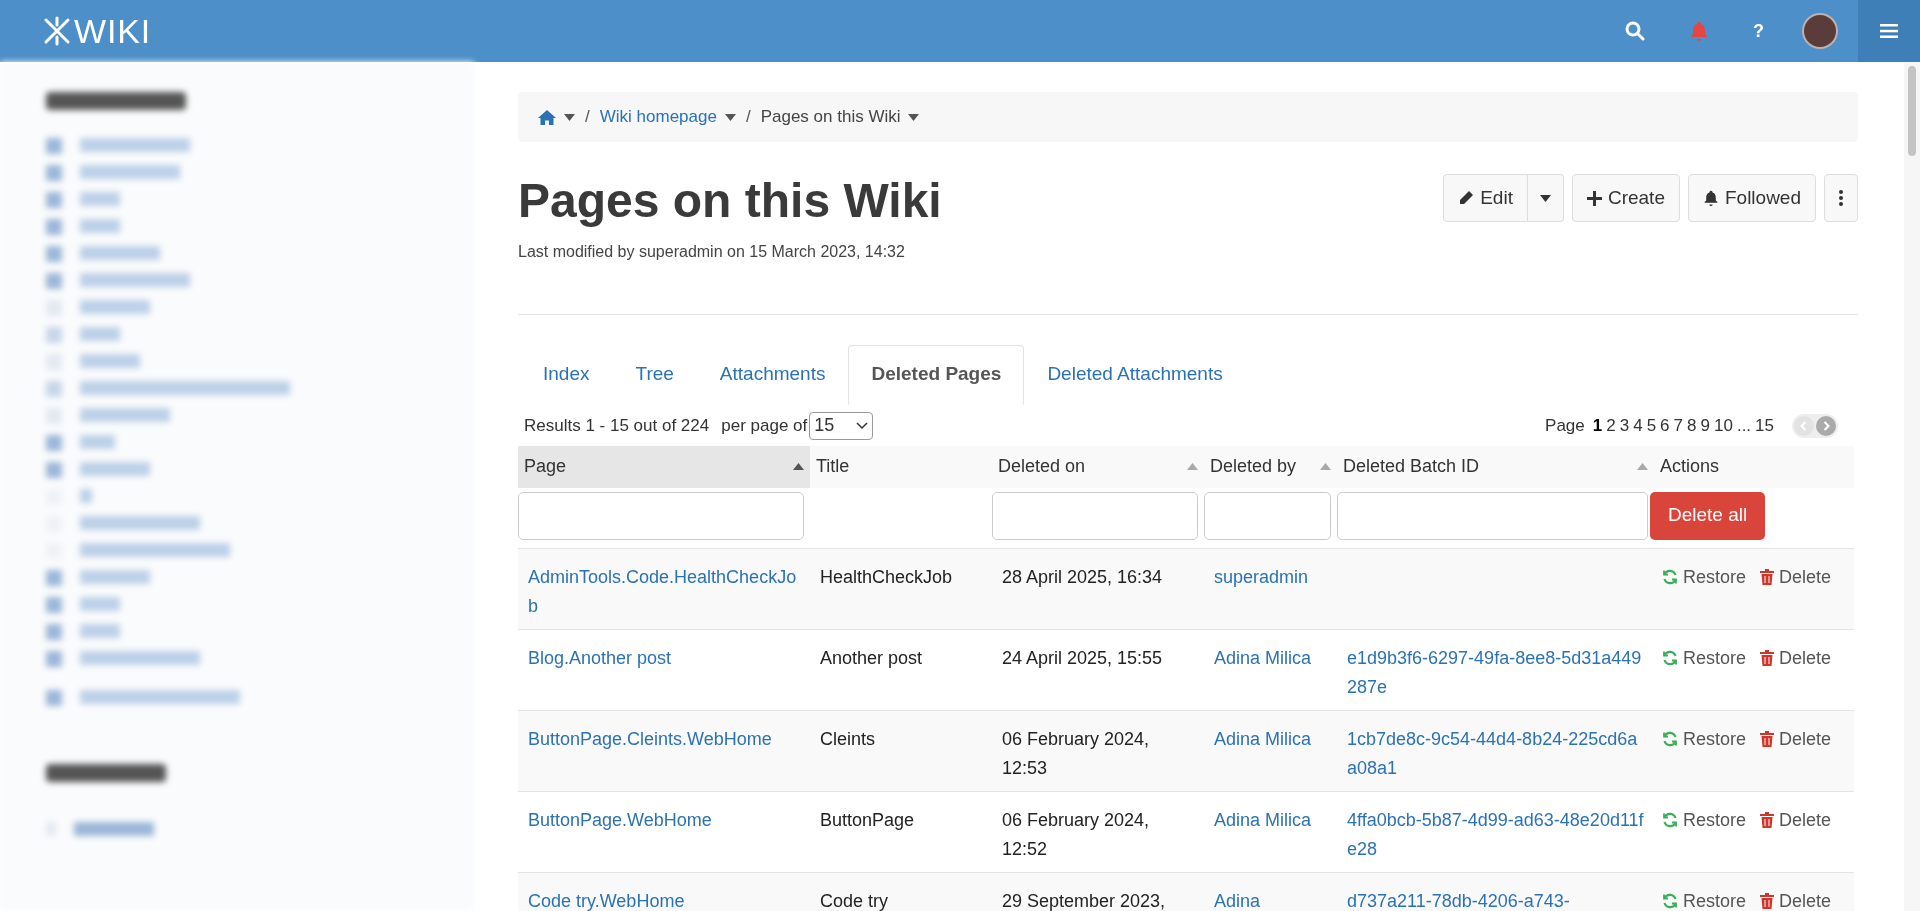 Image resolution: width=1920 pixels, height=911 pixels. Describe the element at coordinates (1826, 425) in the screenshot. I see `next-page-icon` at that location.